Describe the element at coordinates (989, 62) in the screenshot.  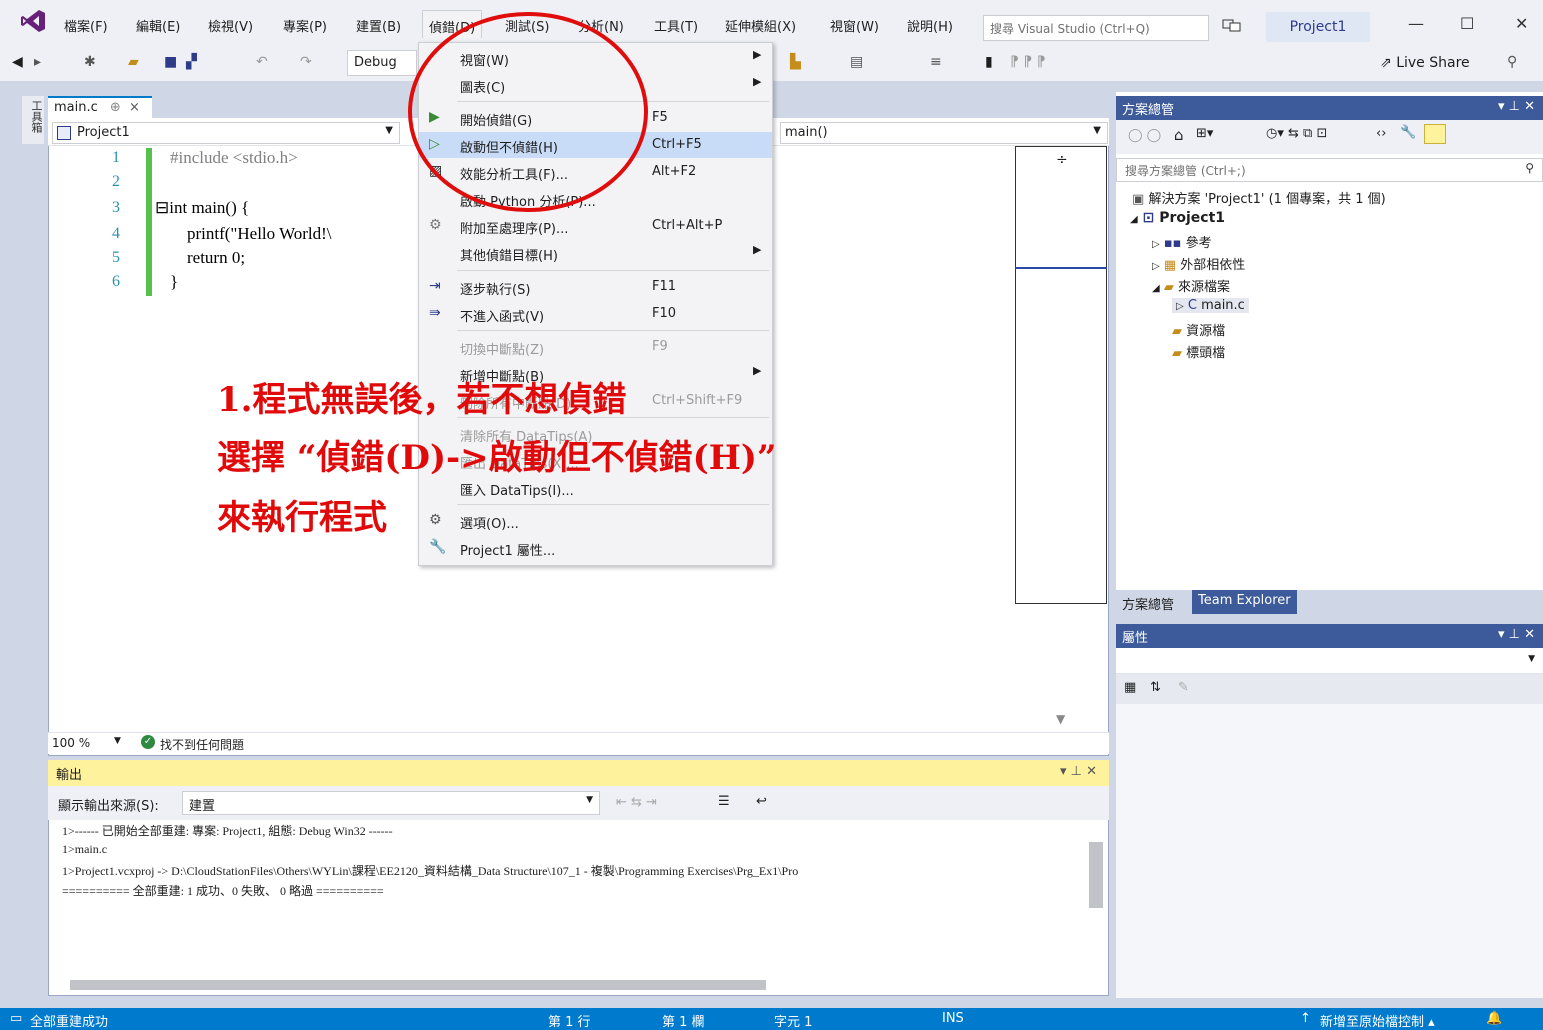
I see `bookmark-icon: ▮` at that location.